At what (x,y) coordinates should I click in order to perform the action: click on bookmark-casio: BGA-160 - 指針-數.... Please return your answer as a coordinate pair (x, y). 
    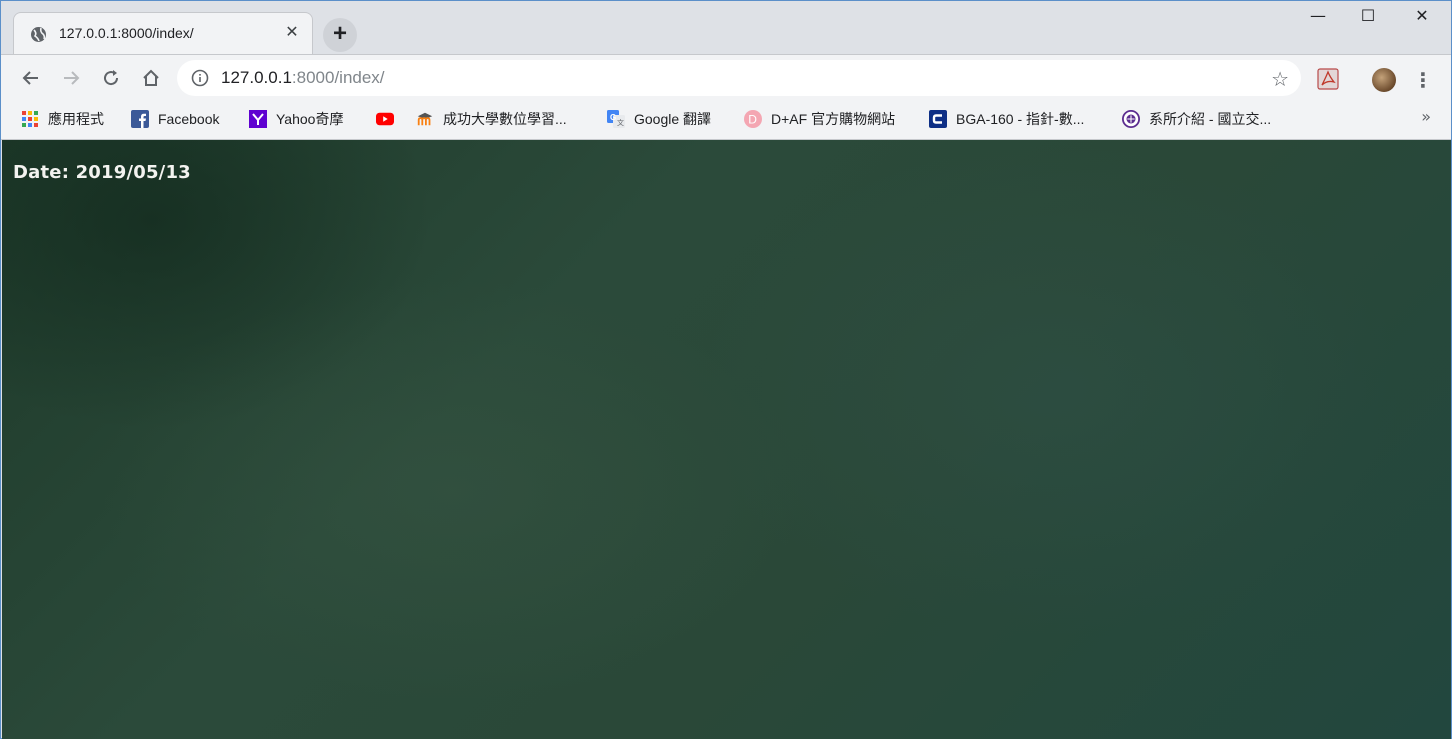
    Looking at the image, I should click on (1006, 119).